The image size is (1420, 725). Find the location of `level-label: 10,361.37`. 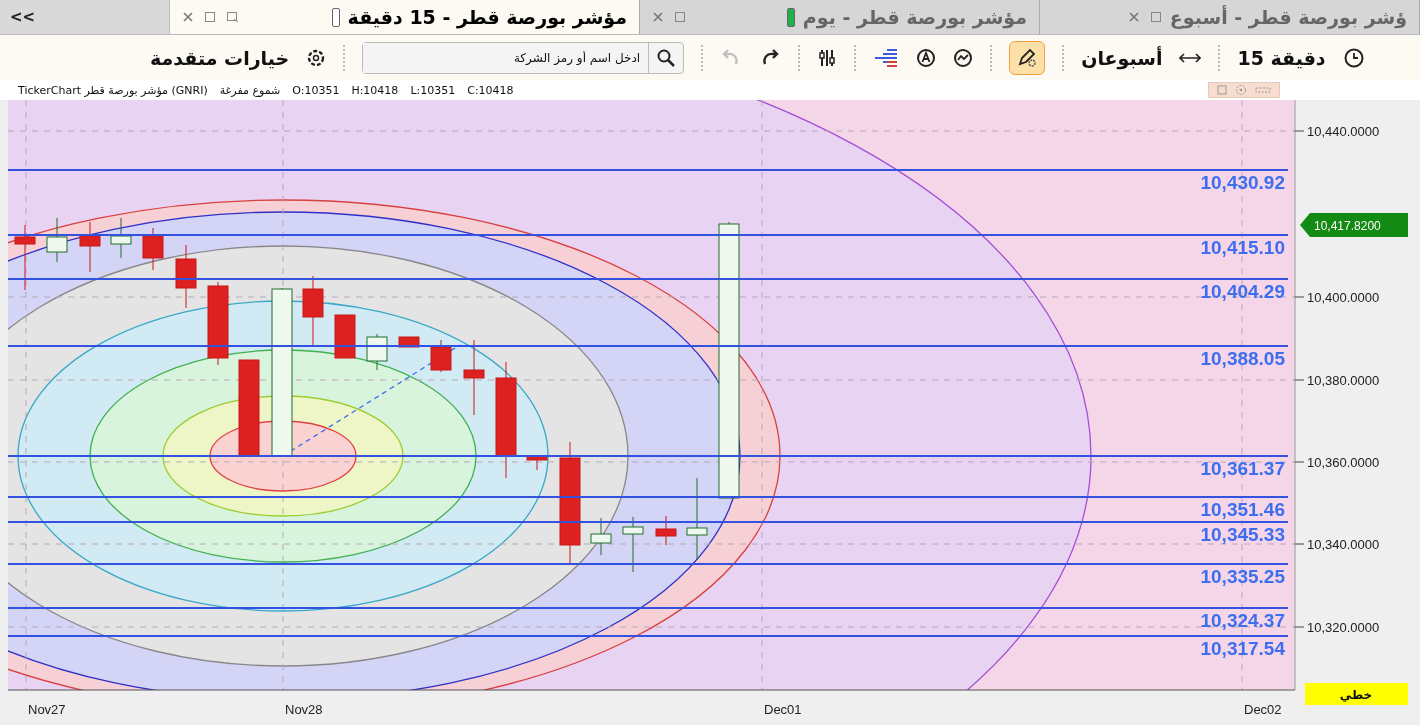

level-label: 10,361.37 is located at coordinates (1242, 468).